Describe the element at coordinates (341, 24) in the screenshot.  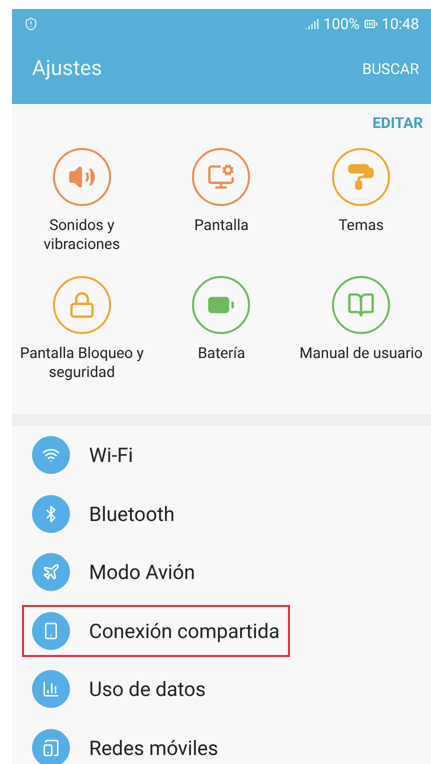
I see `battery-percent: 100%` at that location.